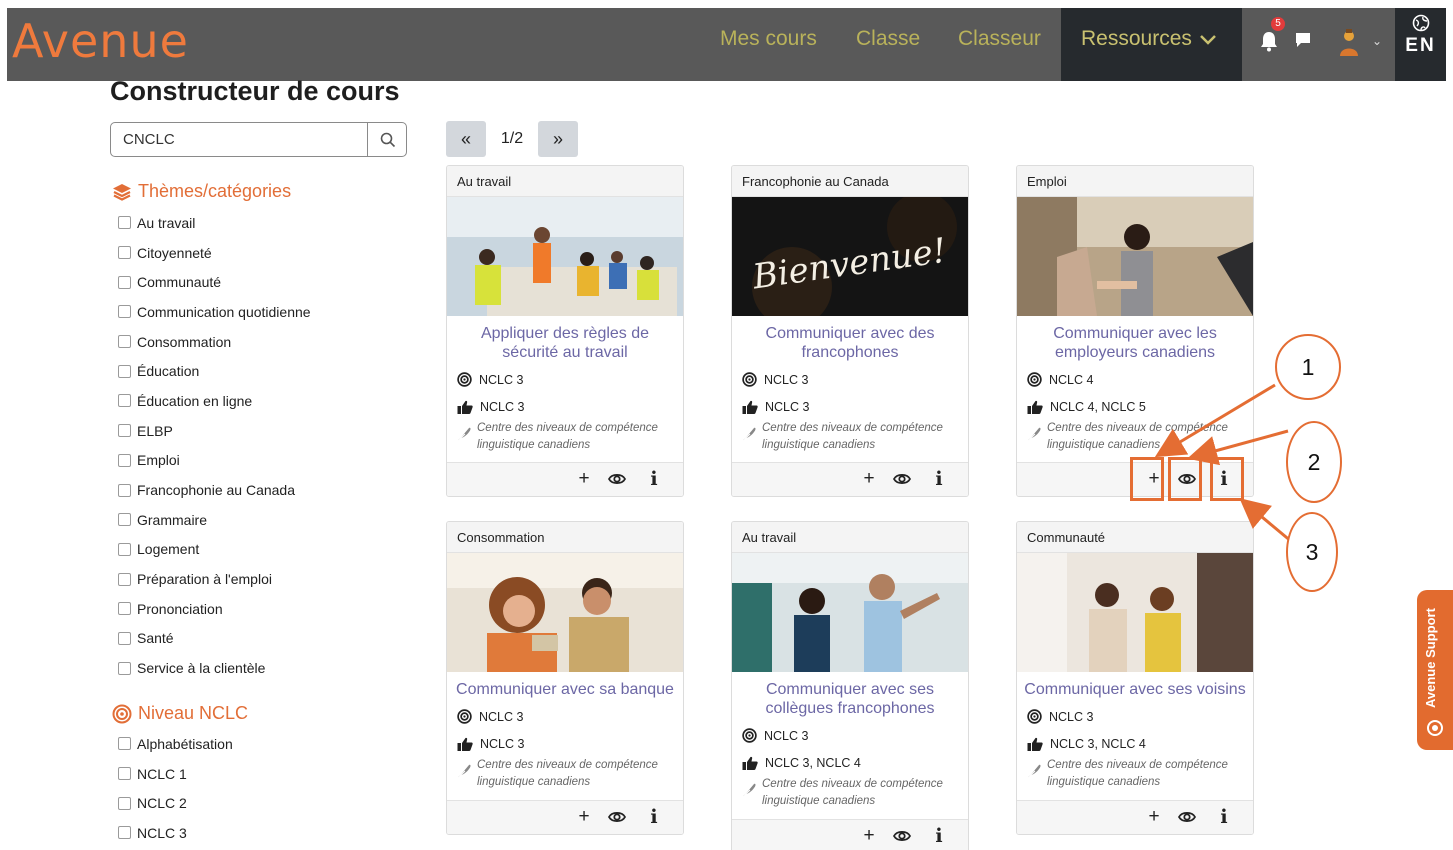  Describe the element at coordinates (214, 342) in the screenshot. I see `theme-filter-item: Consommation` at that location.